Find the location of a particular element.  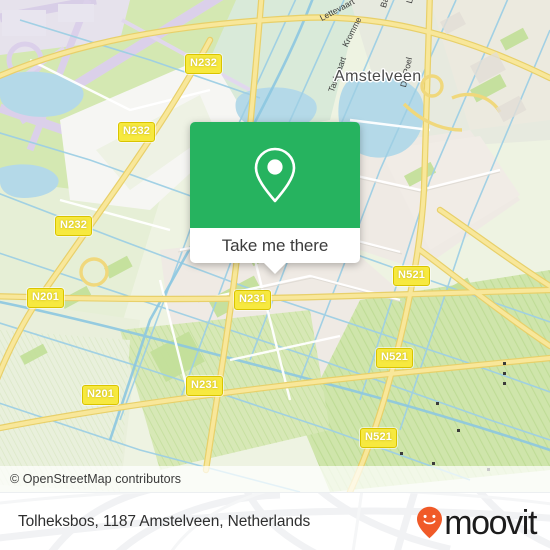

moovit-logo: moovit is located at coordinates (483, 523).